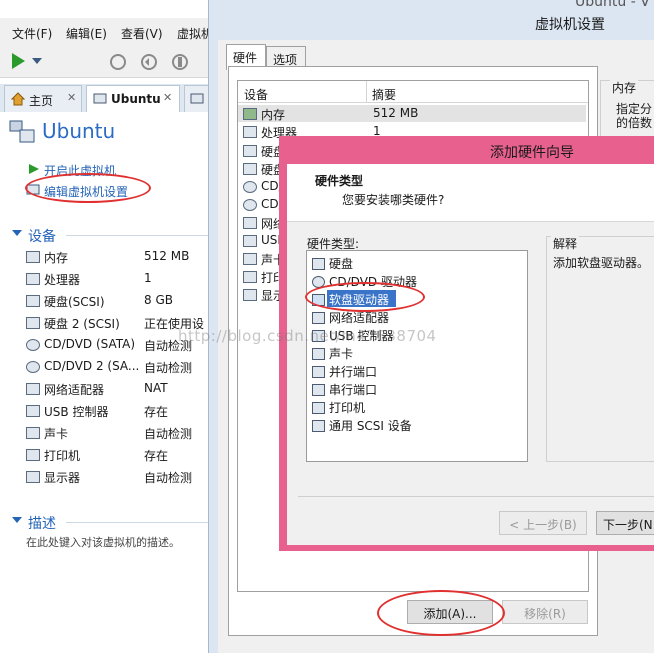  I want to click on memory-group-text: 的倍数, so click(634, 123).